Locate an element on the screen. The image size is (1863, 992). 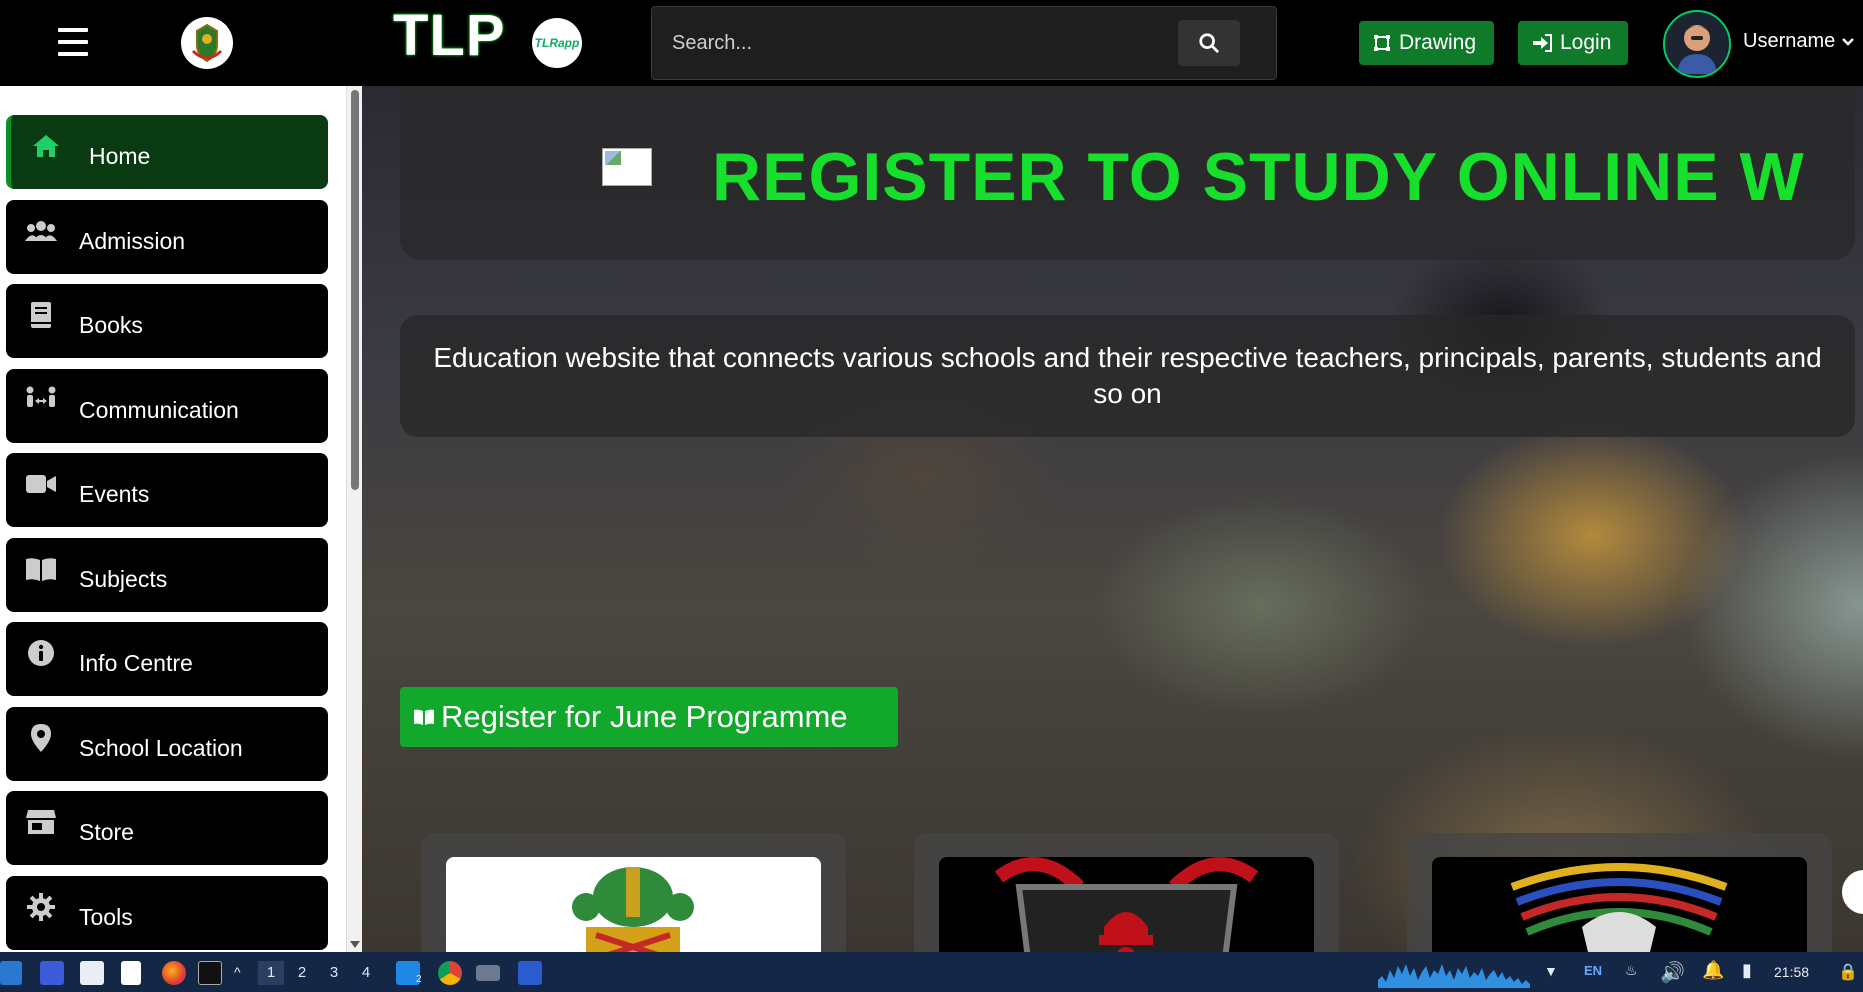
hamburger-menu-icon is located at coordinates (73, 42).